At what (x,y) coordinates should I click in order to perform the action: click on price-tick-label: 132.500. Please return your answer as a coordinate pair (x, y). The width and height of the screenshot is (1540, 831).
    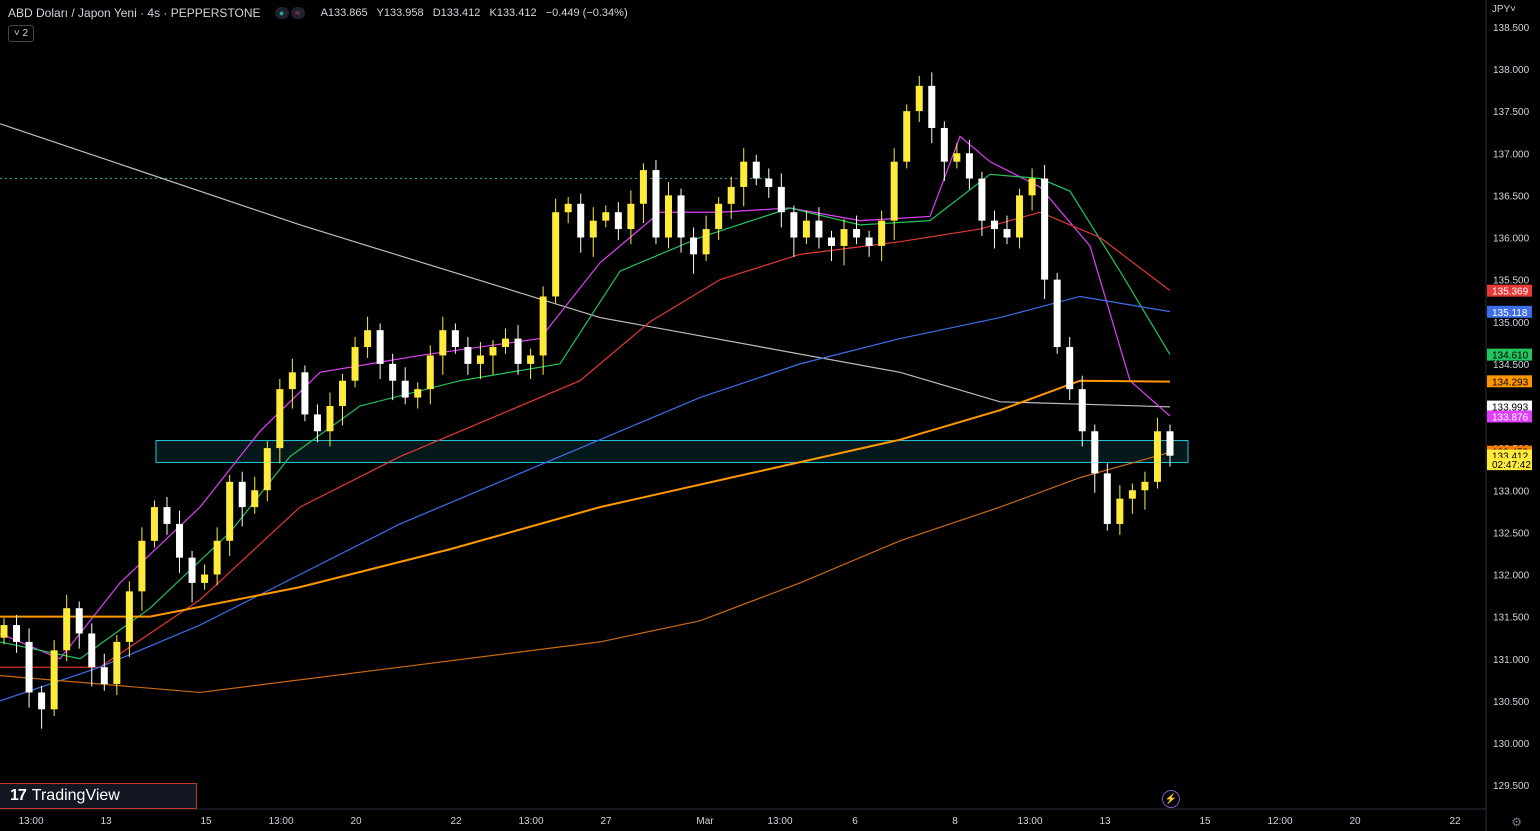
    Looking at the image, I should click on (1511, 533).